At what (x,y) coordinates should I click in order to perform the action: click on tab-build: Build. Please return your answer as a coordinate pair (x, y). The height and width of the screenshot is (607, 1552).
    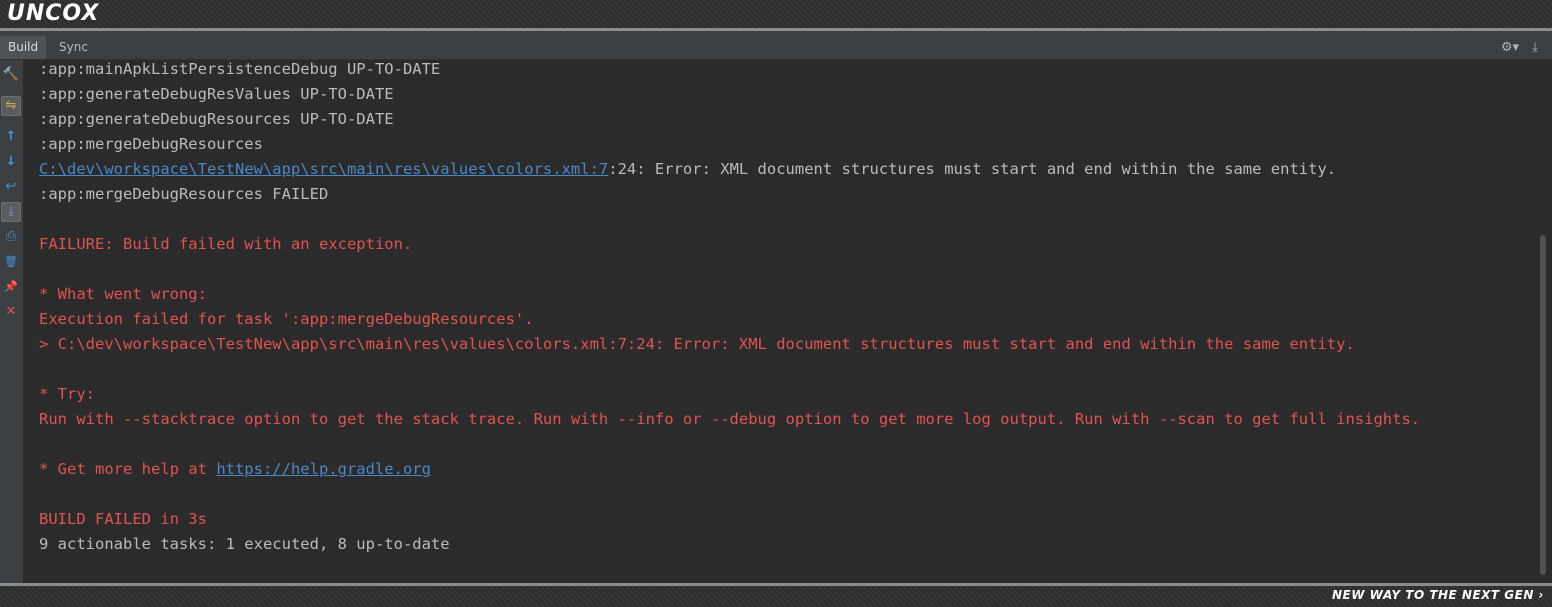
    Looking at the image, I should click on (23, 47).